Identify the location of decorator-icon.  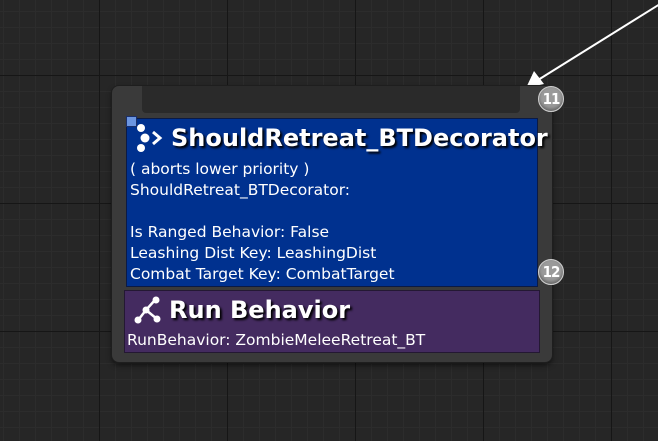
(150, 138).